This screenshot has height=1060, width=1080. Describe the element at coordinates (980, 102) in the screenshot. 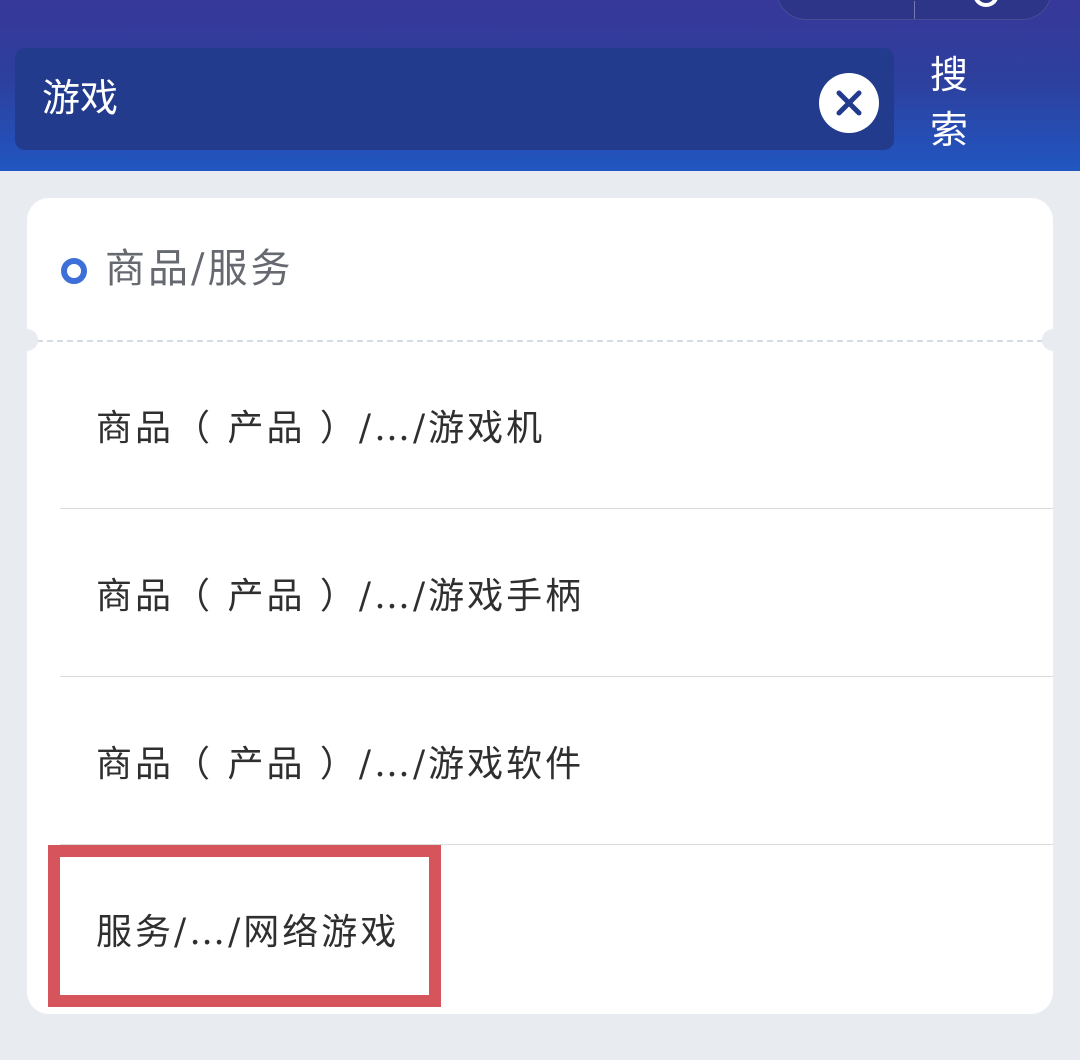

I see `search-button: 搜 索` at that location.